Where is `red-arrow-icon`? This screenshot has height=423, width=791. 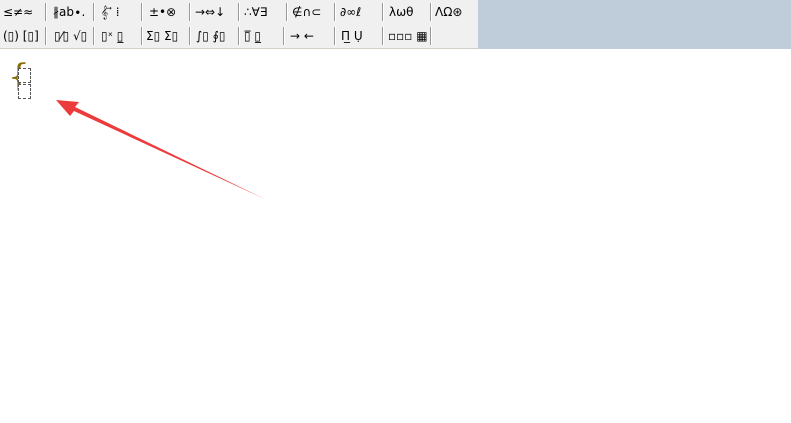
red-arrow-icon is located at coordinates (161, 150).